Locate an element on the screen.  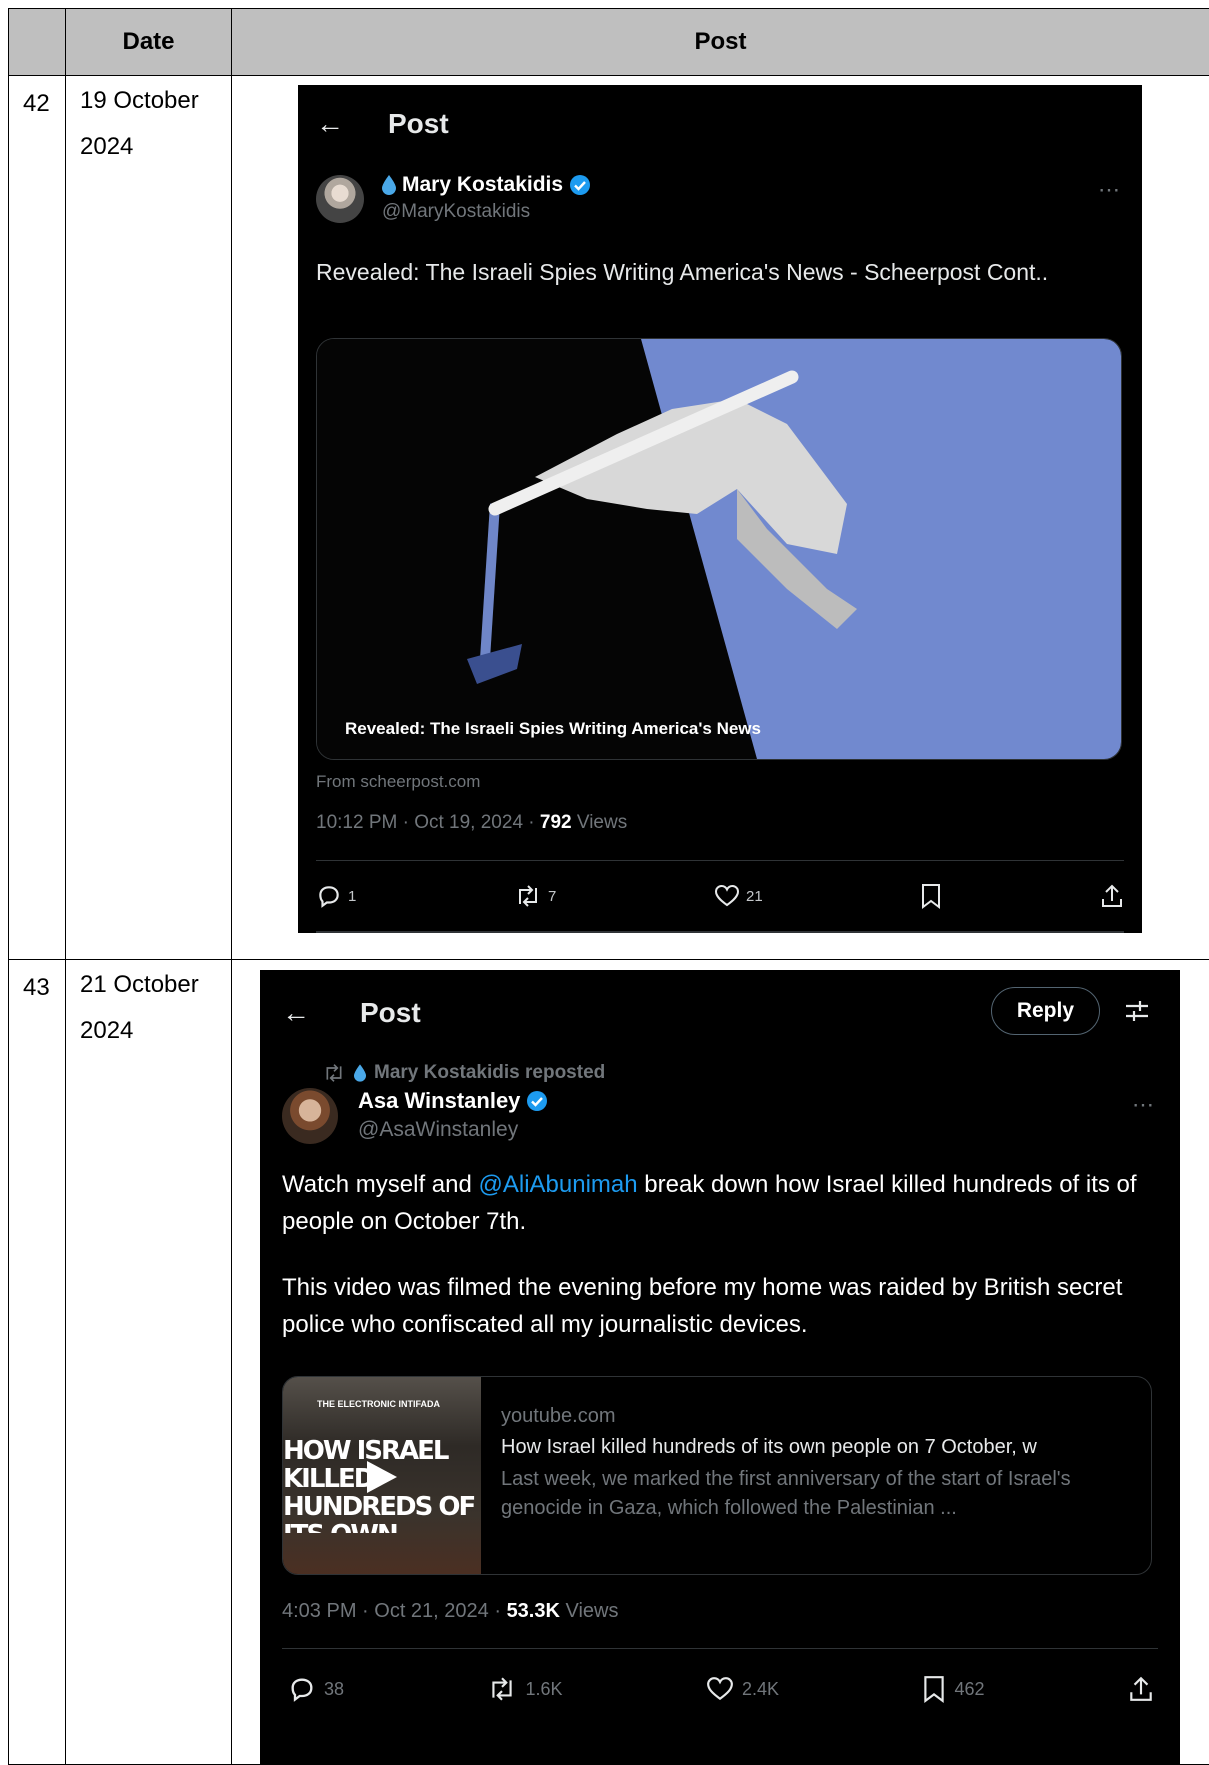
row-number: 42 is located at coordinates (37, 517).